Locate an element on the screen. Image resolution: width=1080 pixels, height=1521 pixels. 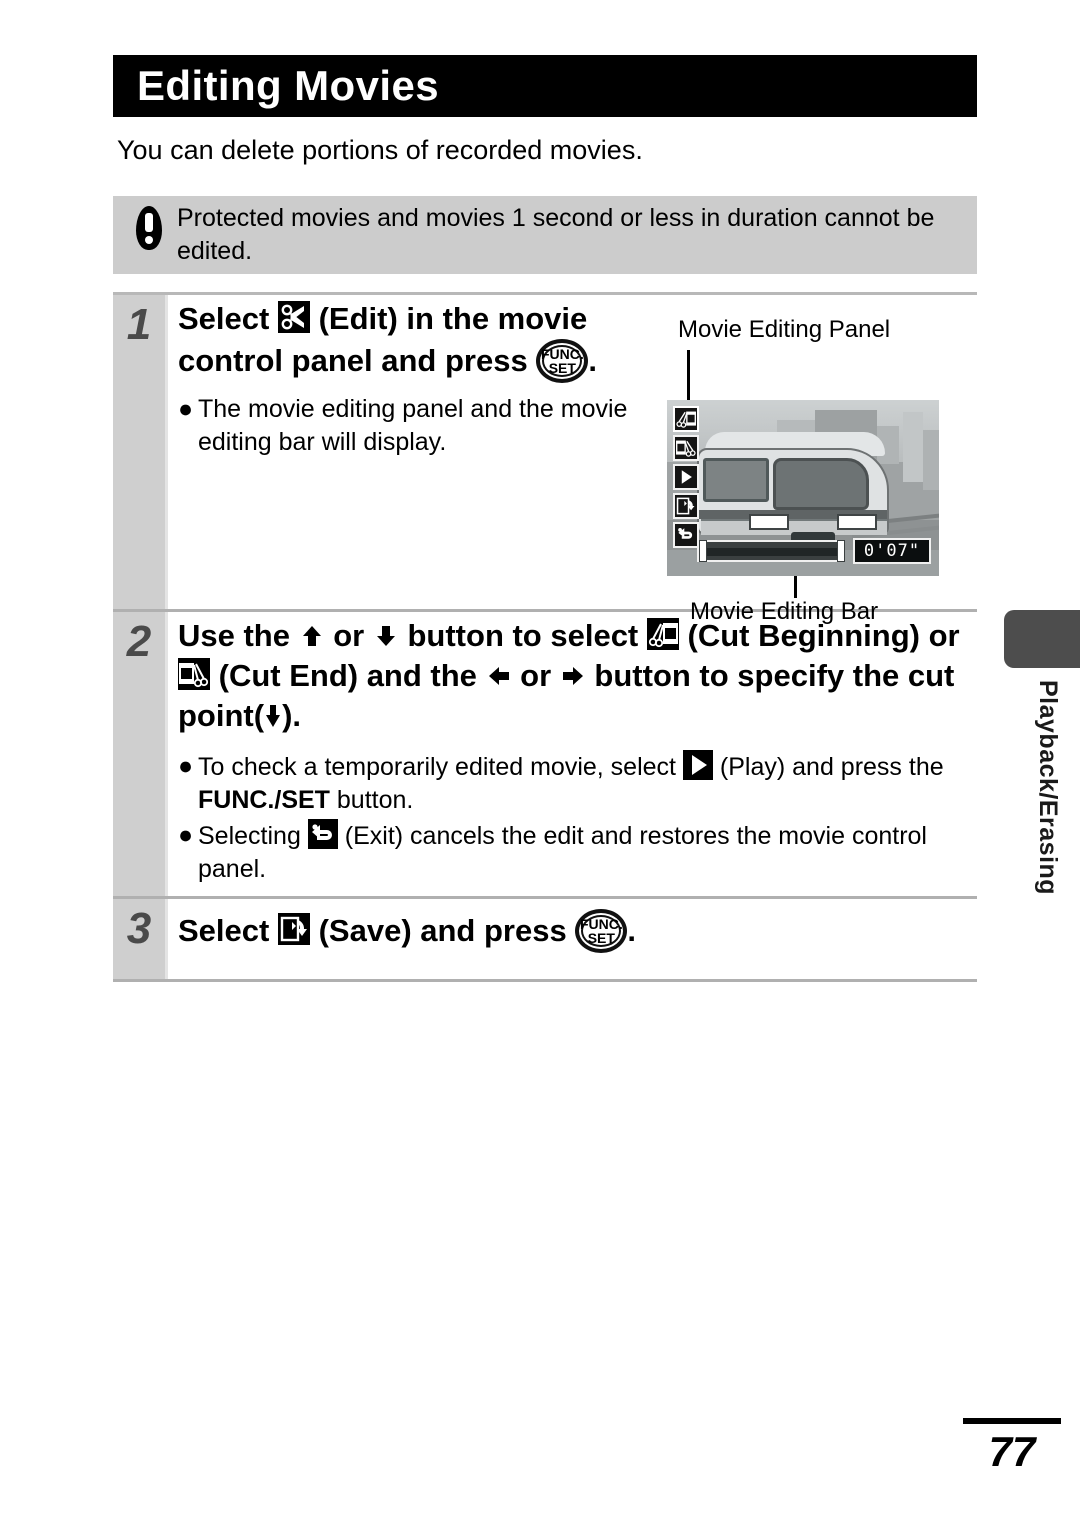
arrow-up-icon is located at coordinates (312, 639).